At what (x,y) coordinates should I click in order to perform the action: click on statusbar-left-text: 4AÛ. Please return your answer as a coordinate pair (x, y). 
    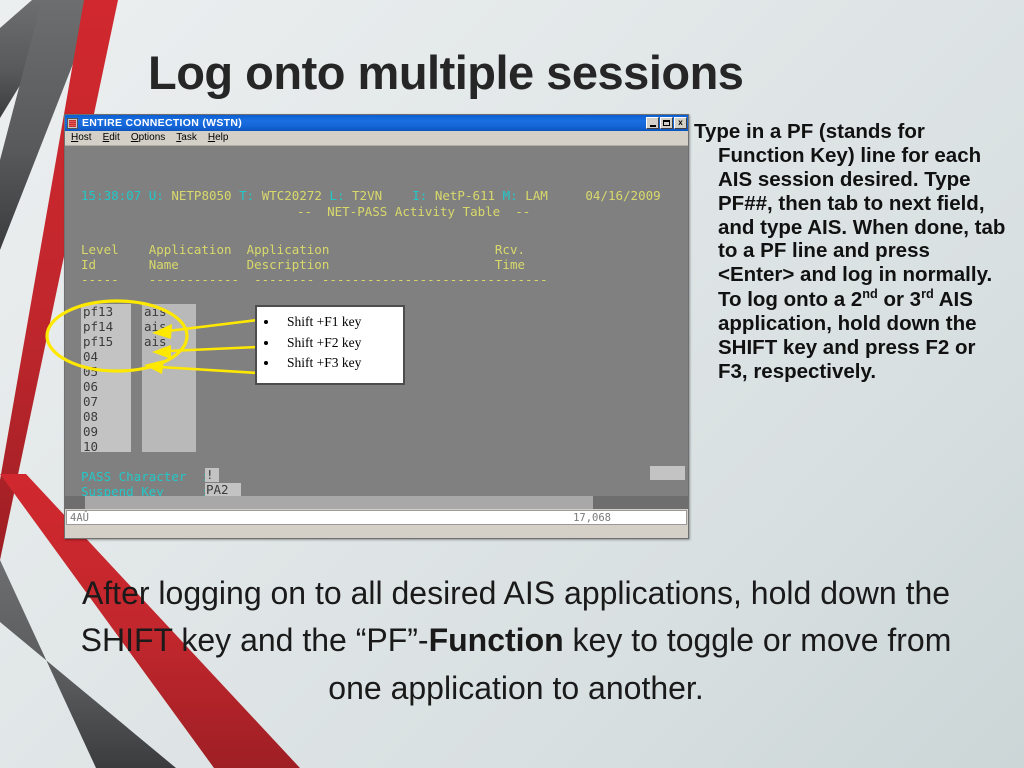
    Looking at the image, I should click on (79, 517).